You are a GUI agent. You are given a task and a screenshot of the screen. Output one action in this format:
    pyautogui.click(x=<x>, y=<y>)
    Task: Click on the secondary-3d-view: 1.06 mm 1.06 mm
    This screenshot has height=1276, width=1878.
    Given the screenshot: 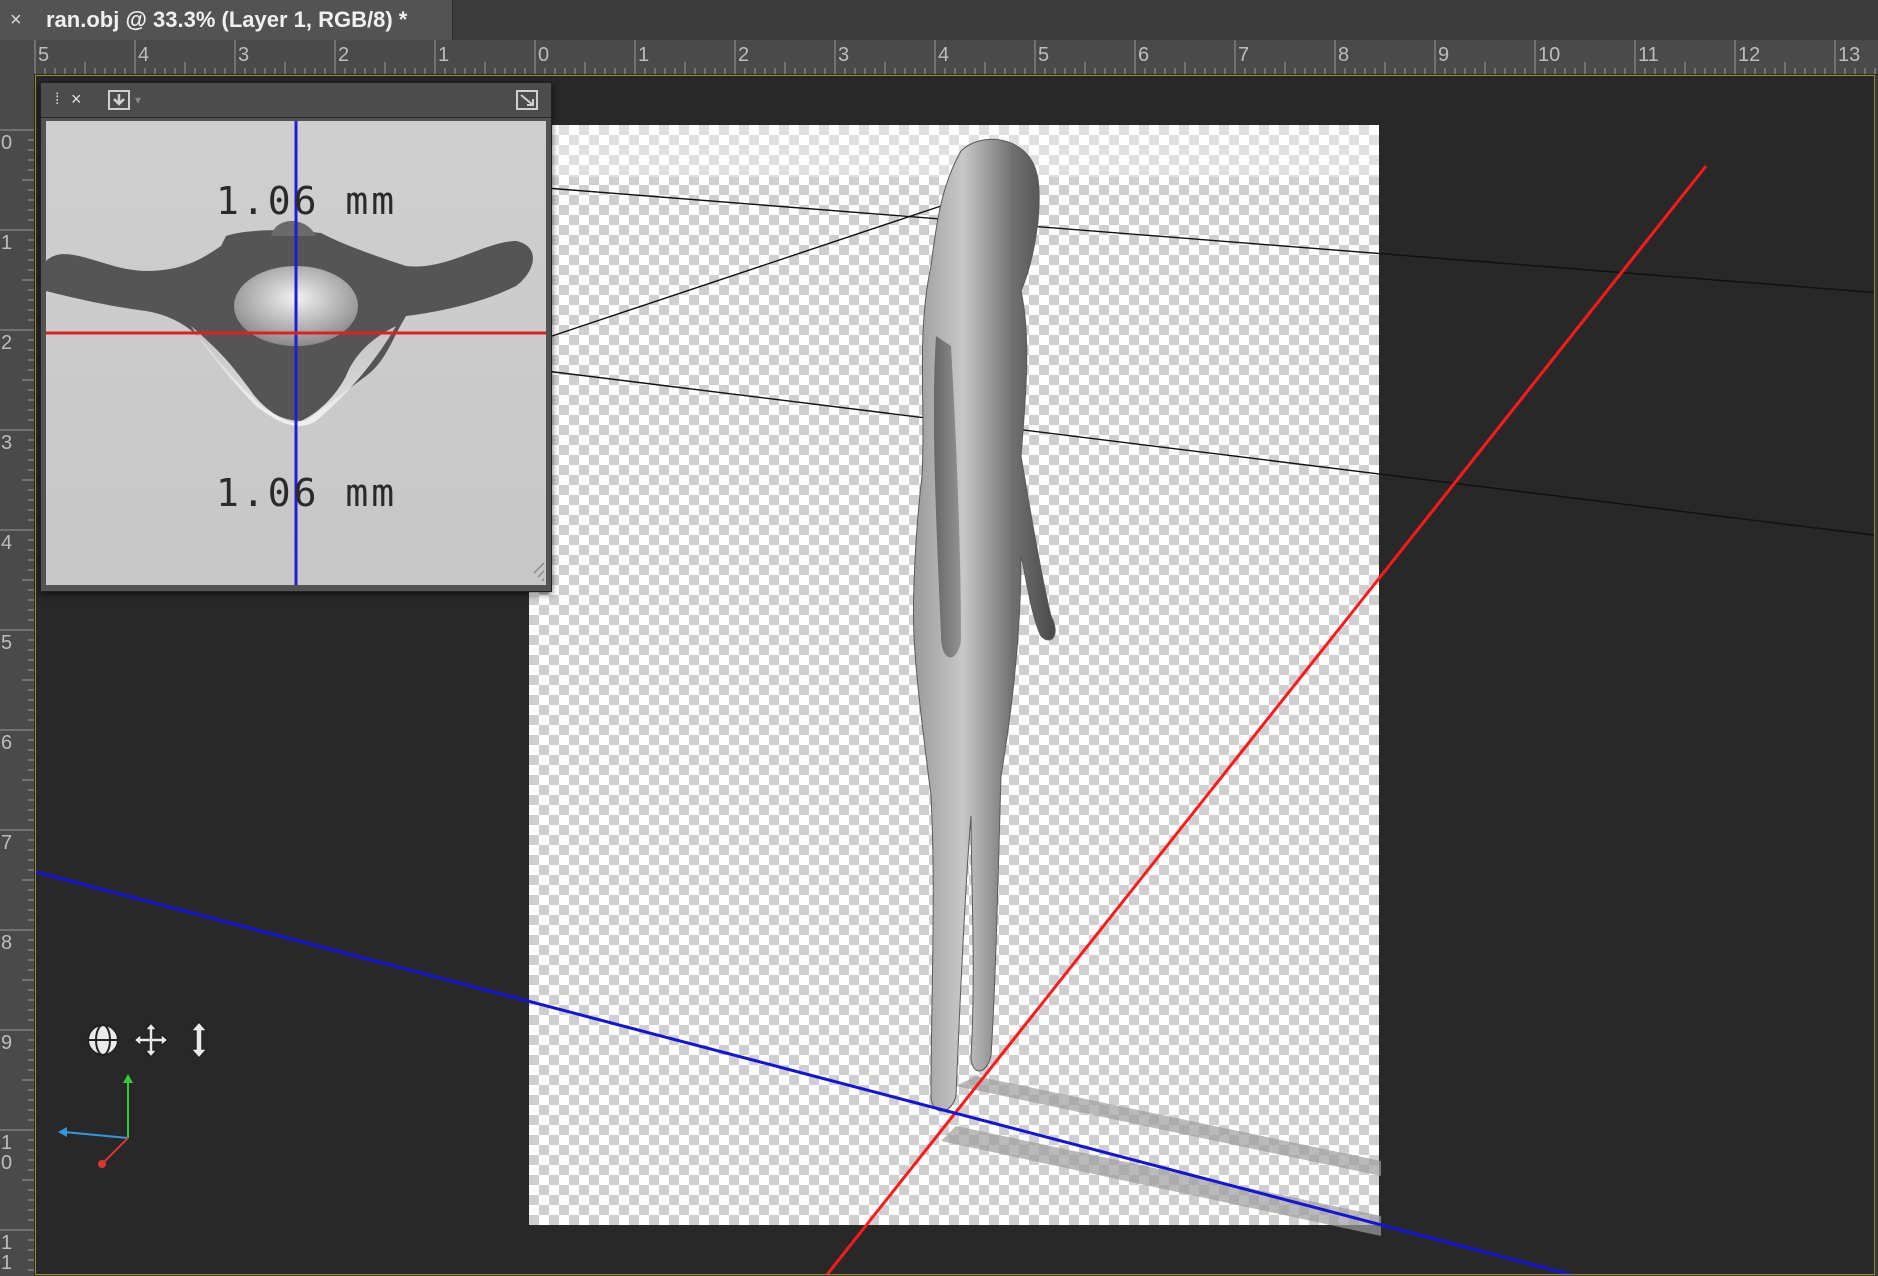 What is the action you would take?
    pyautogui.click(x=296, y=353)
    